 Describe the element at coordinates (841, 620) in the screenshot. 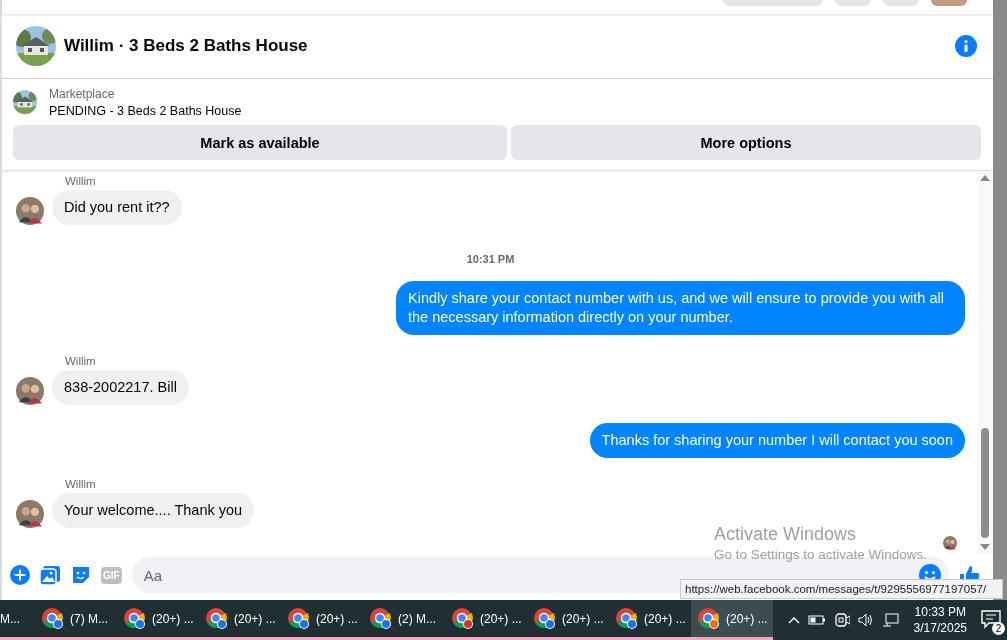

I see `camera-icon` at that location.